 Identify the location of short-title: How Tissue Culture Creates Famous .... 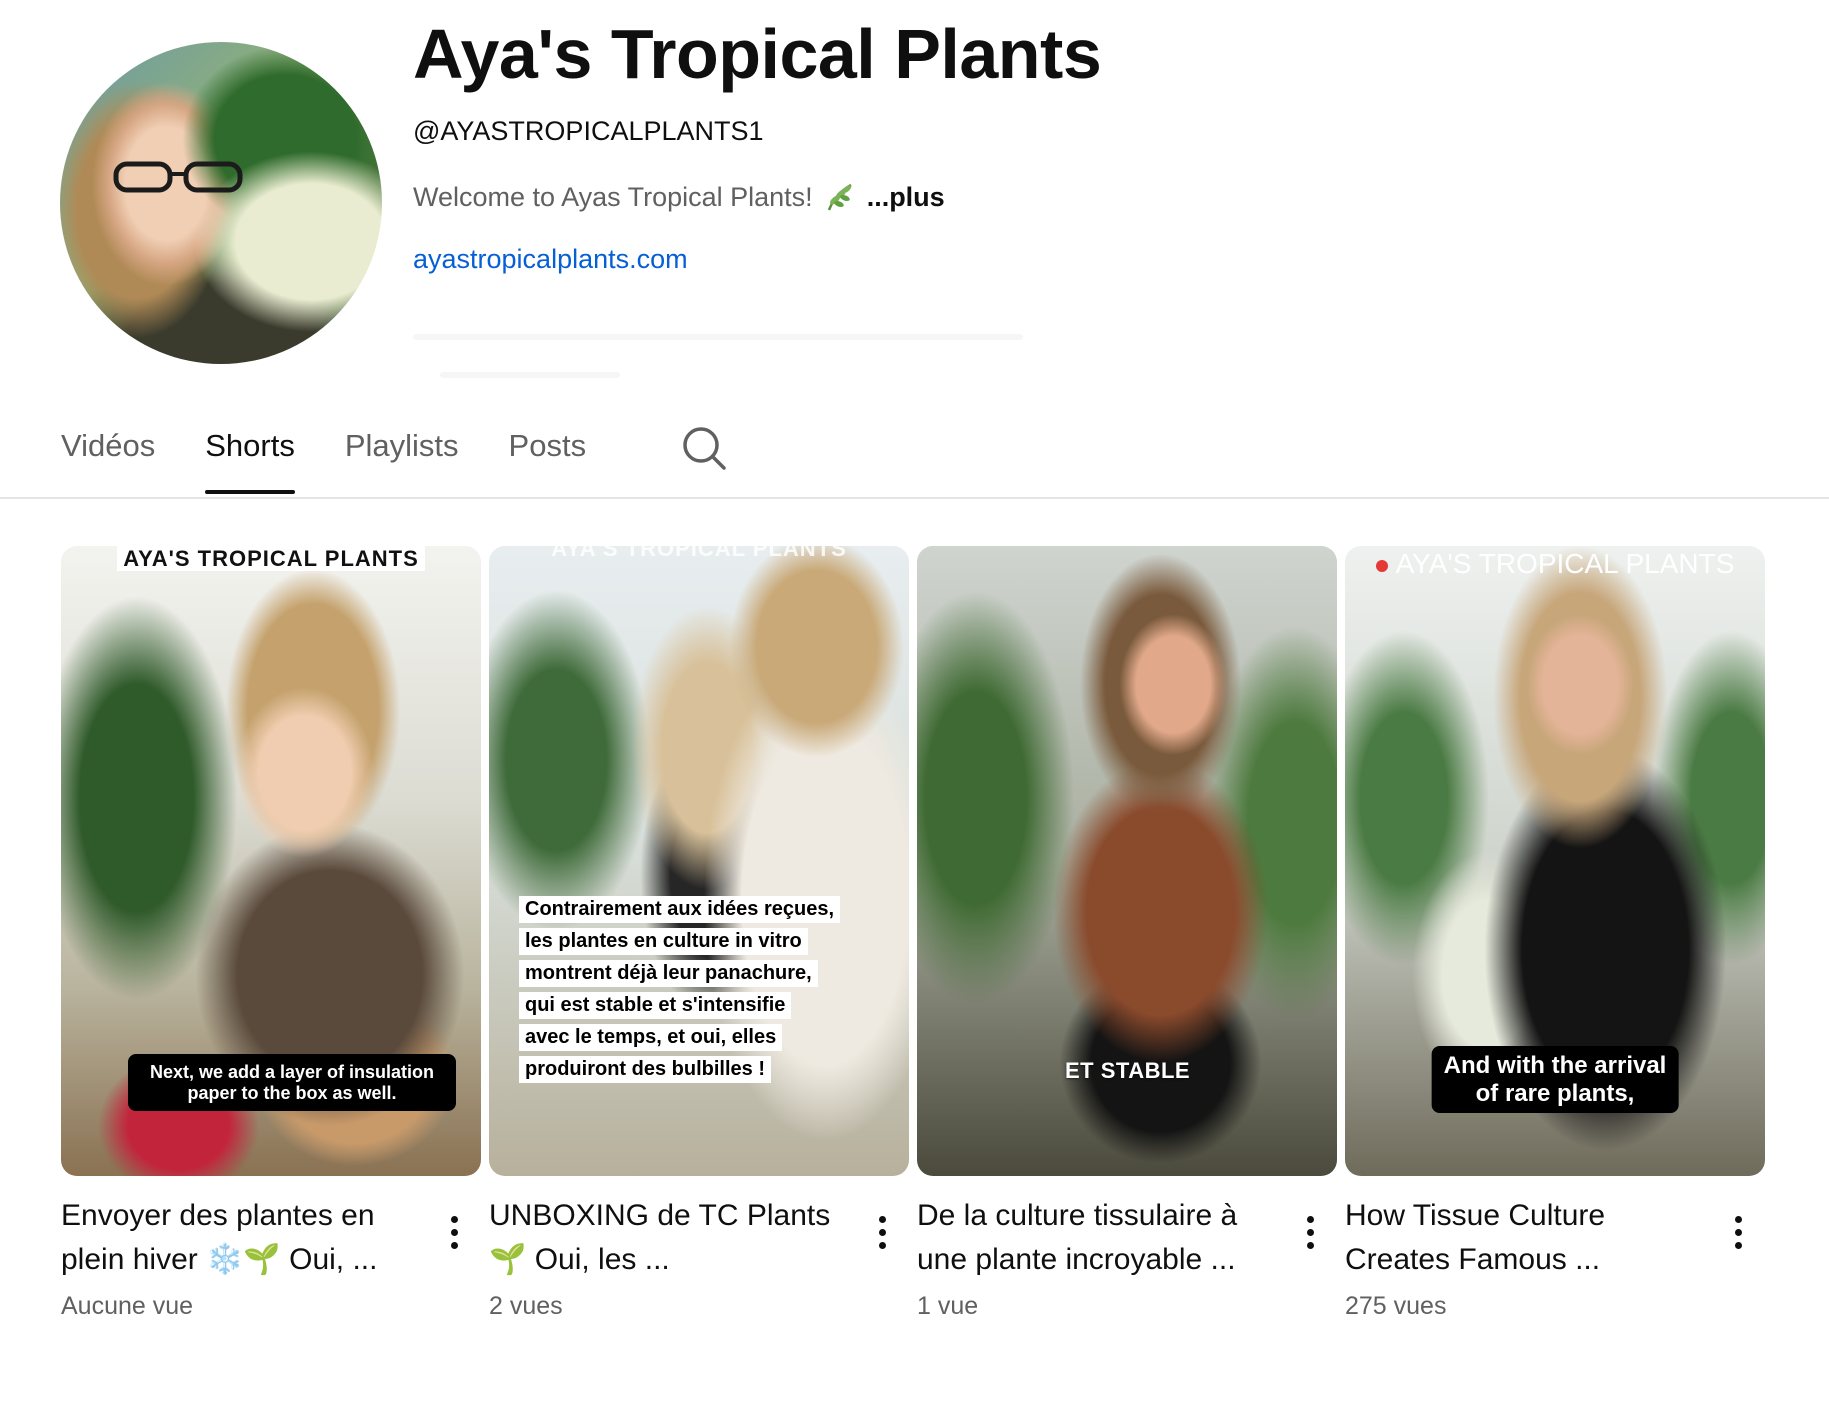
(1530, 1238).